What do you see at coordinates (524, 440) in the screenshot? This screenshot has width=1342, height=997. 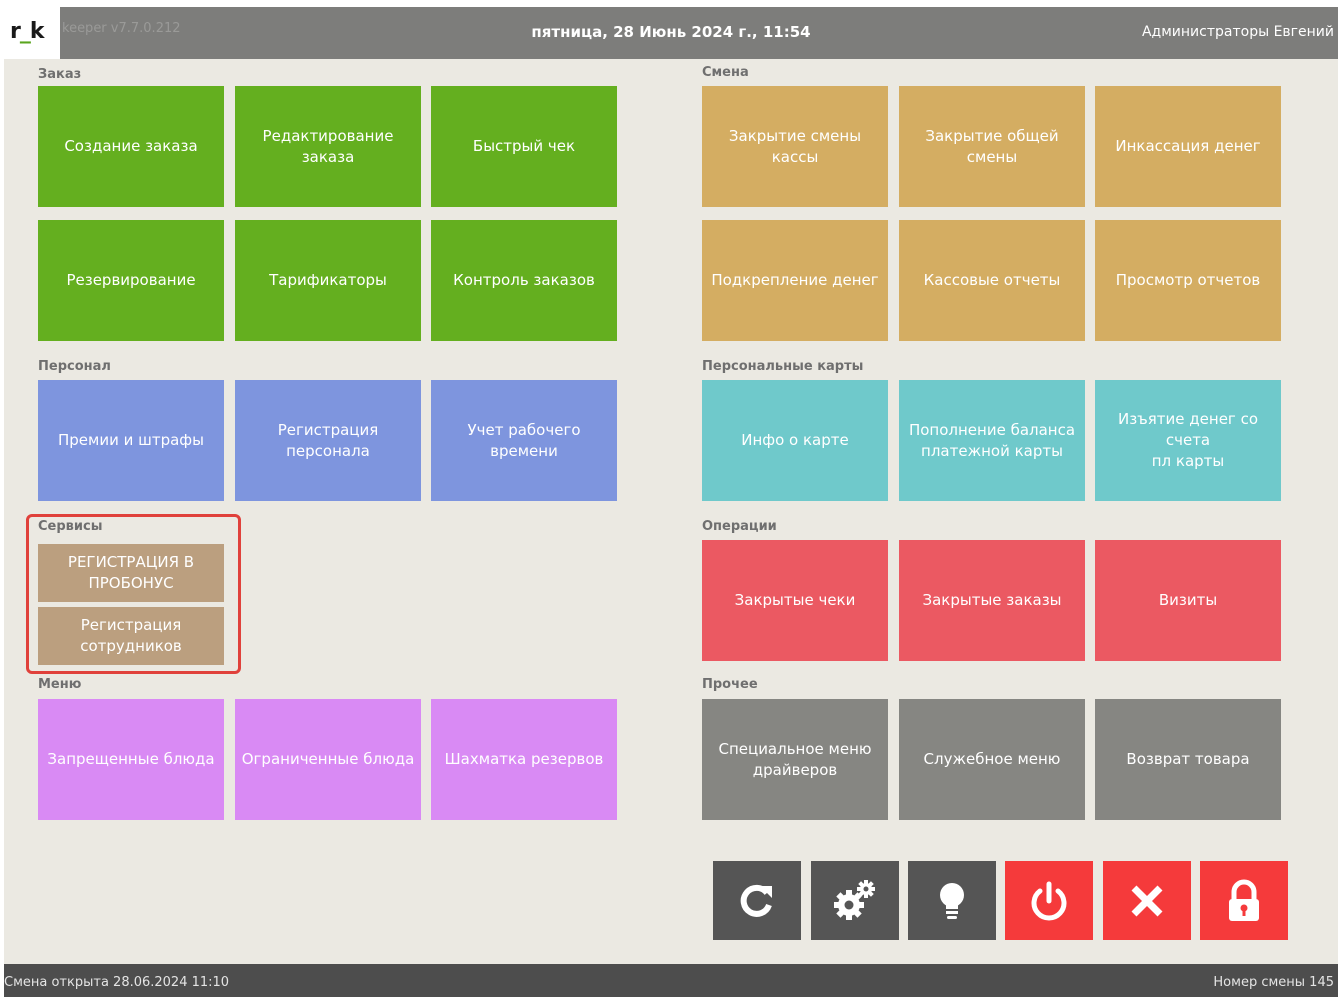 I see `work-time-button: Учет рабочего времени` at bounding box center [524, 440].